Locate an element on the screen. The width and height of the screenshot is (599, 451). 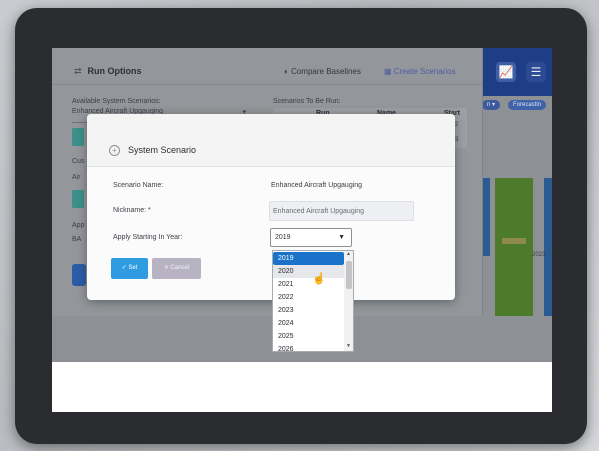
truncated-label: Cus is located at coordinates (78, 161).